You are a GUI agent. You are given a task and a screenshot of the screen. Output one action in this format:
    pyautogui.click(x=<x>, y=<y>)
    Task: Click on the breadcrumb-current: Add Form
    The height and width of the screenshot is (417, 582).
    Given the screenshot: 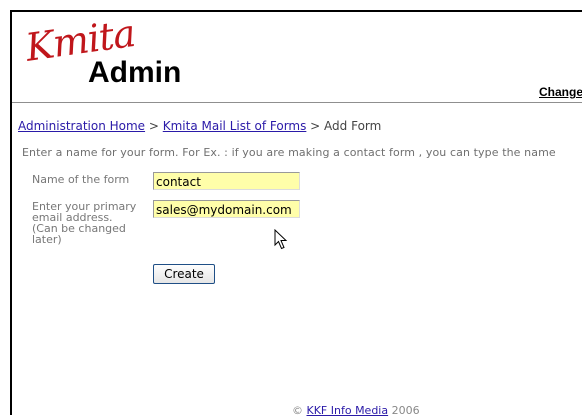 What is the action you would take?
    pyautogui.click(x=353, y=126)
    